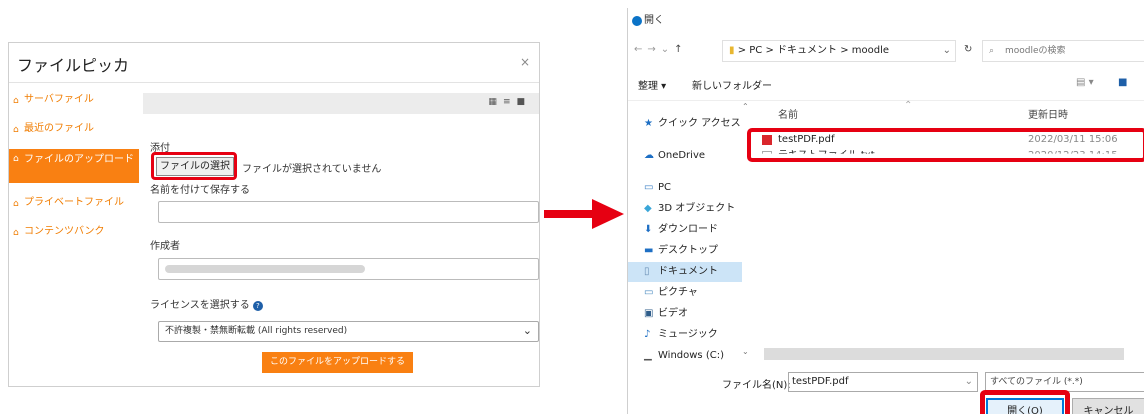 The height and width of the screenshot is (414, 1144). Describe the element at coordinates (647, 334) in the screenshot. I see `music-icon: ♪` at that location.